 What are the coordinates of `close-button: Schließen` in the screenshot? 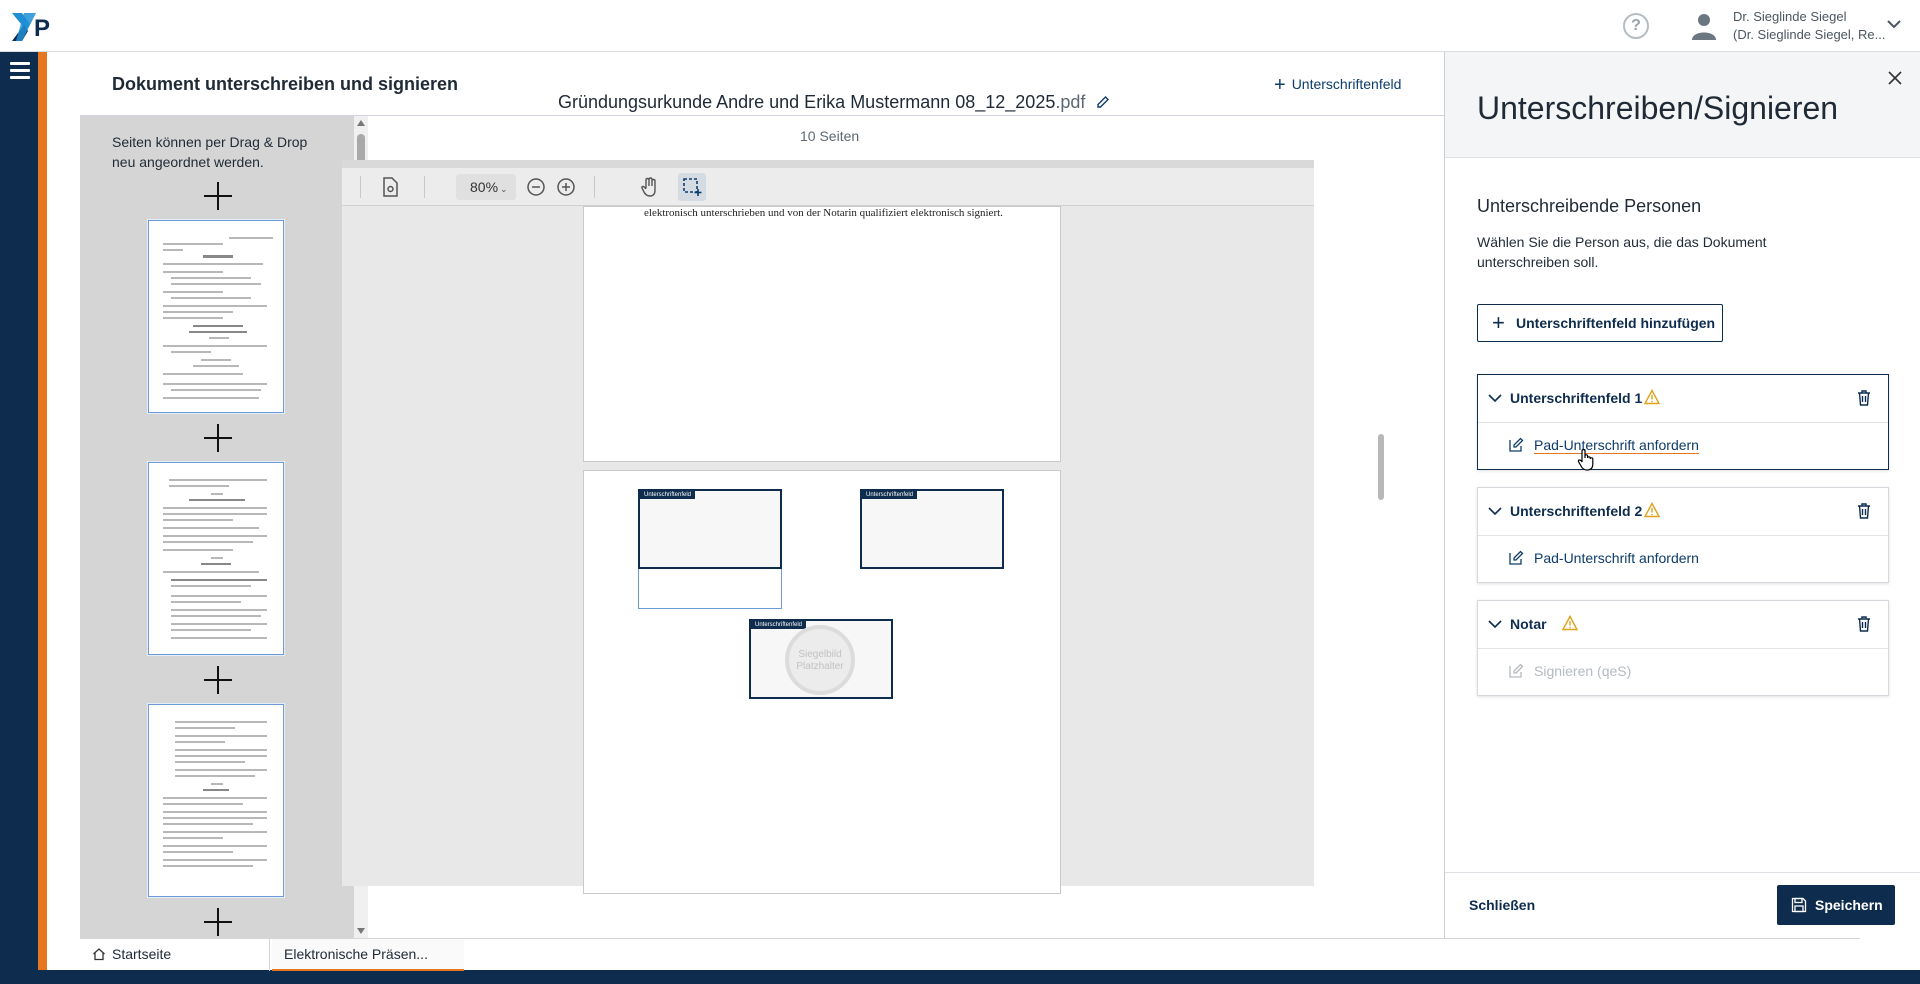 It's located at (1502, 905).